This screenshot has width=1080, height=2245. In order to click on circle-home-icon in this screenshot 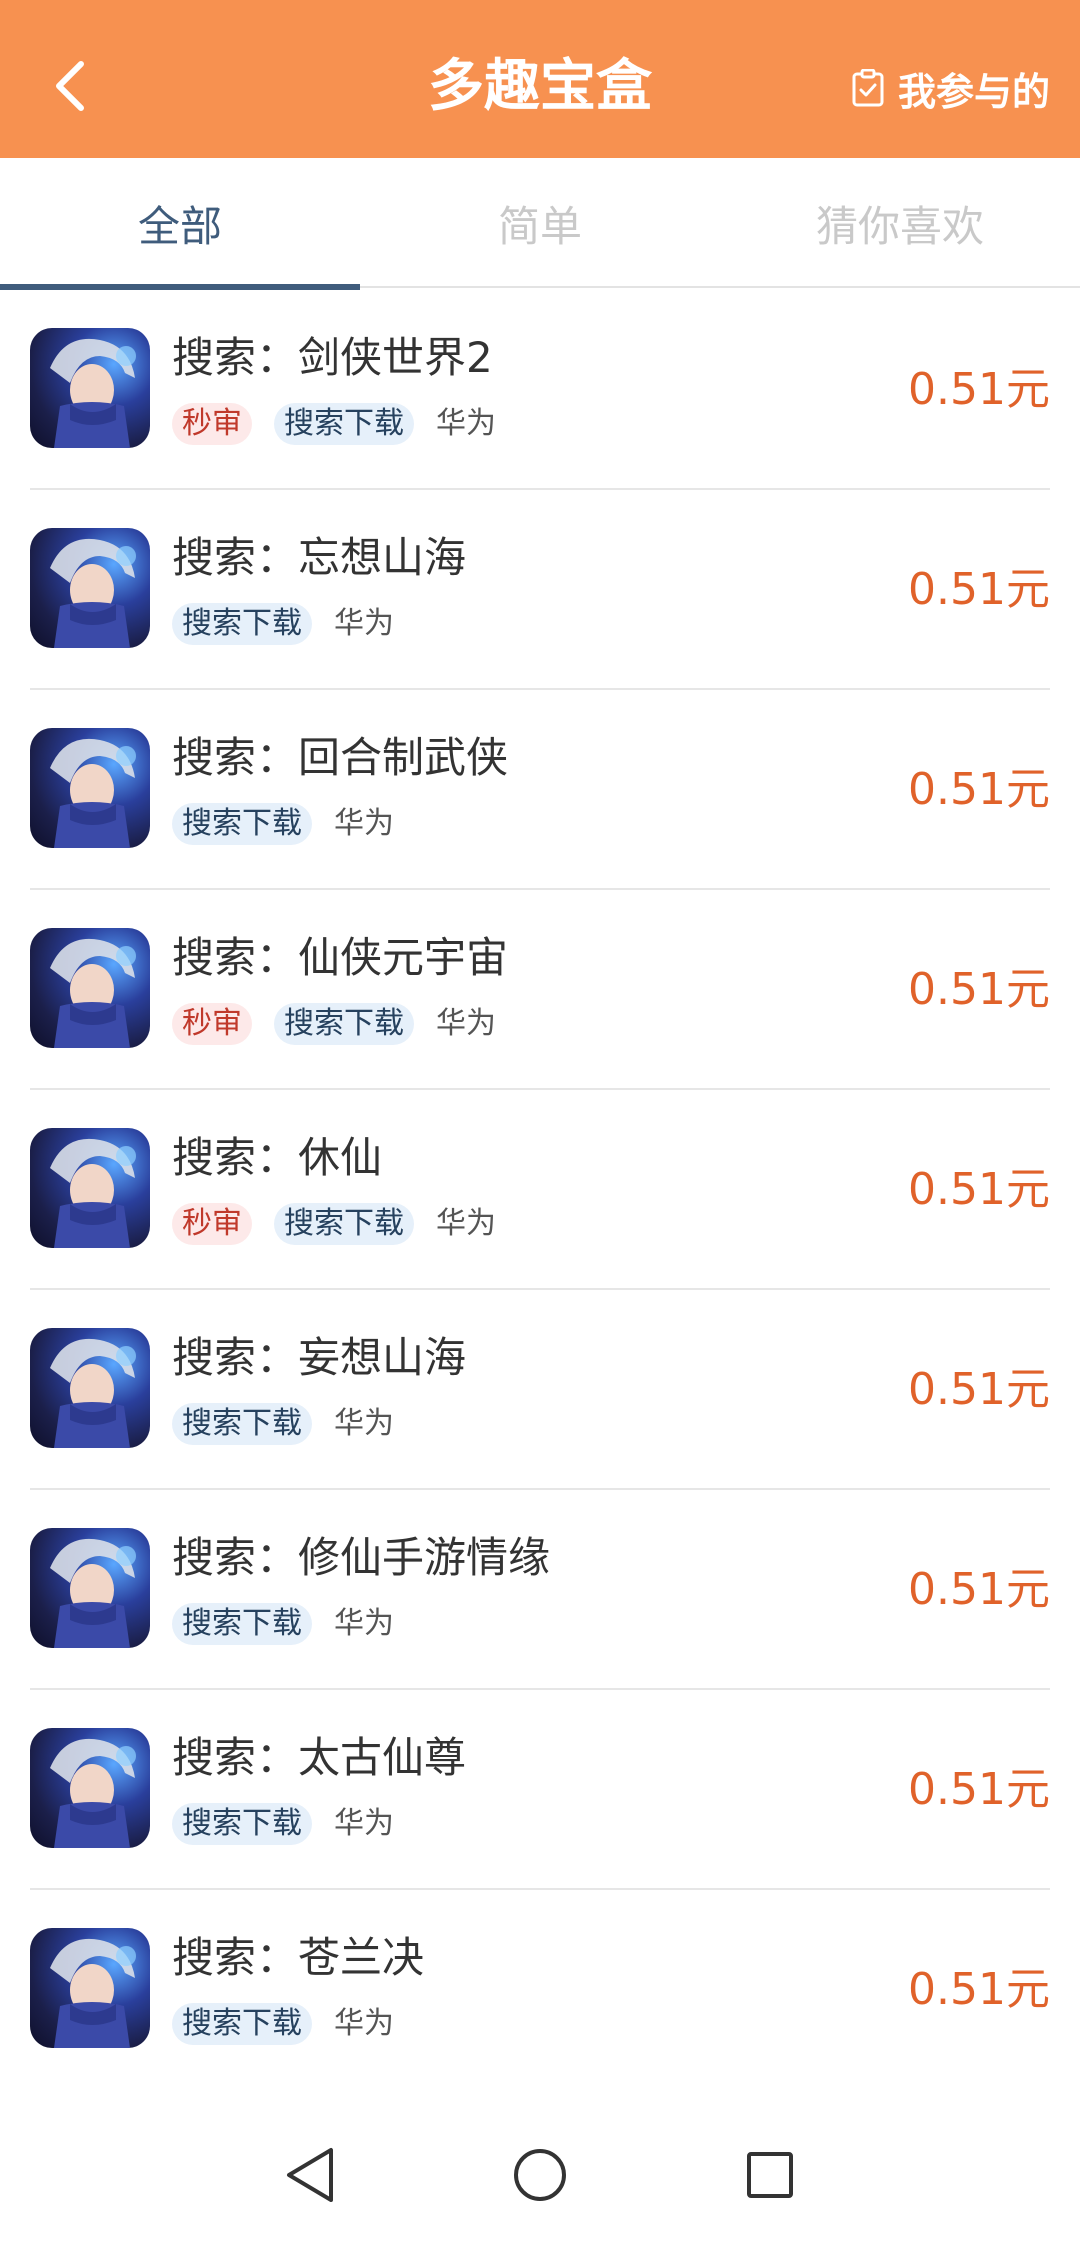, I will do `click(540, 2175)`.